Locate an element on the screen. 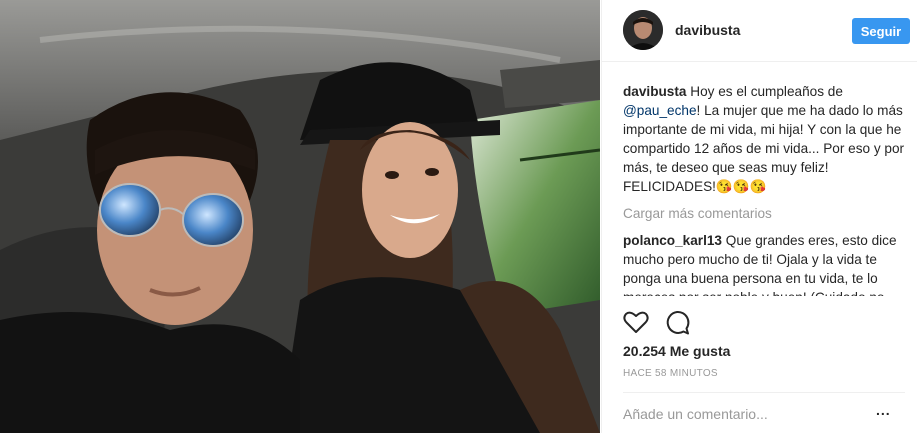 The width and height of the screenshot is (917, 433). post-timestamp: HACE 58 MINUTOS is located at coordinates (670, 373).